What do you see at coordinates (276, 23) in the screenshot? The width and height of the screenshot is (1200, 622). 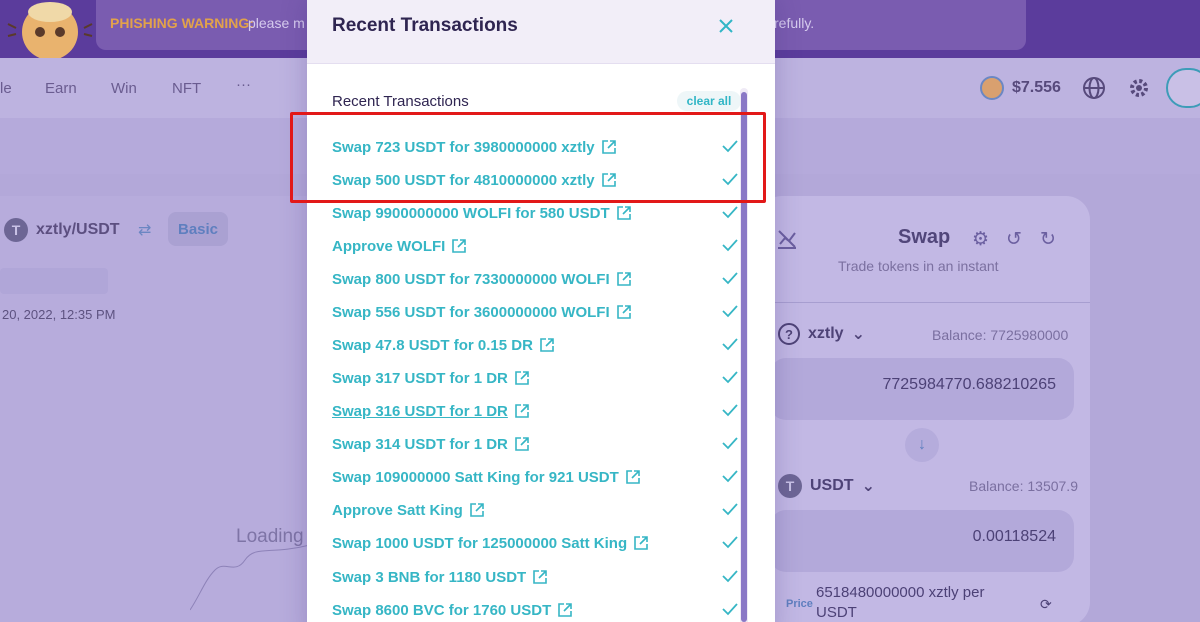 I see `warning-text: please m` at bounding box center [276, 23].